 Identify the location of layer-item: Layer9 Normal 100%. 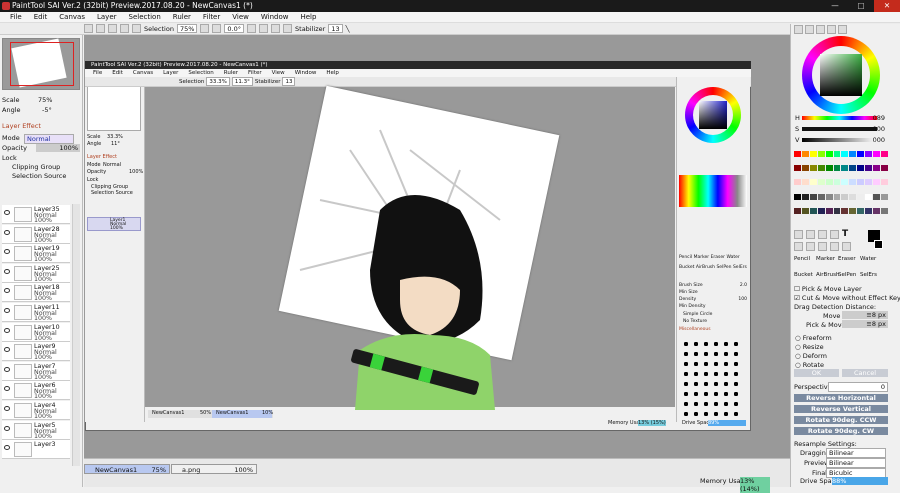
(36, 352).